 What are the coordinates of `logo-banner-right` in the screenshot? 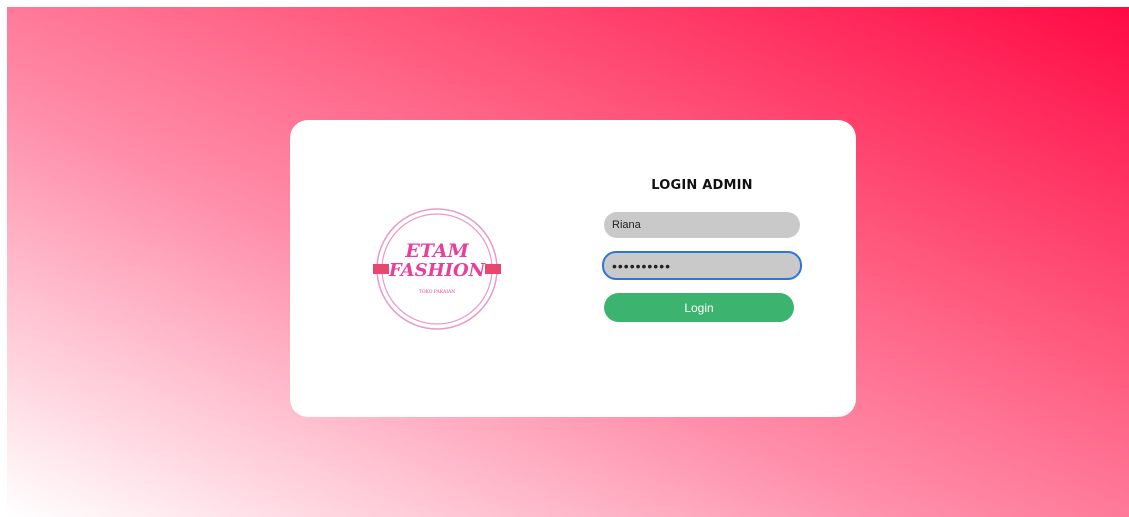 It's located at (493, 269).